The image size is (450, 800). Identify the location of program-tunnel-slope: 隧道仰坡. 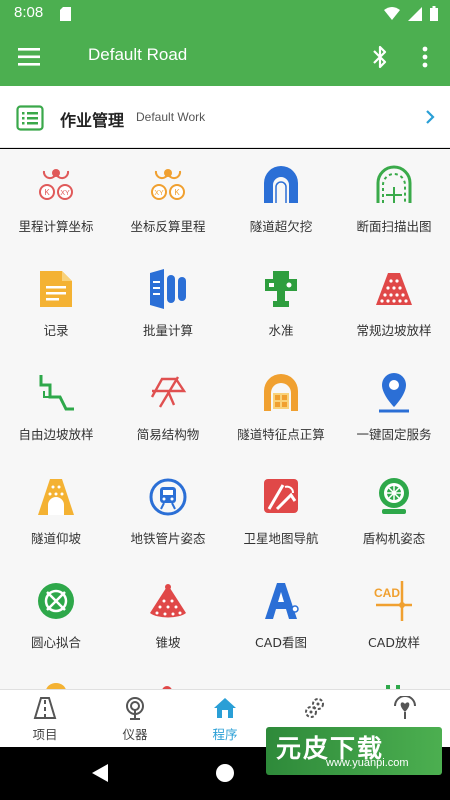
(56, 513).